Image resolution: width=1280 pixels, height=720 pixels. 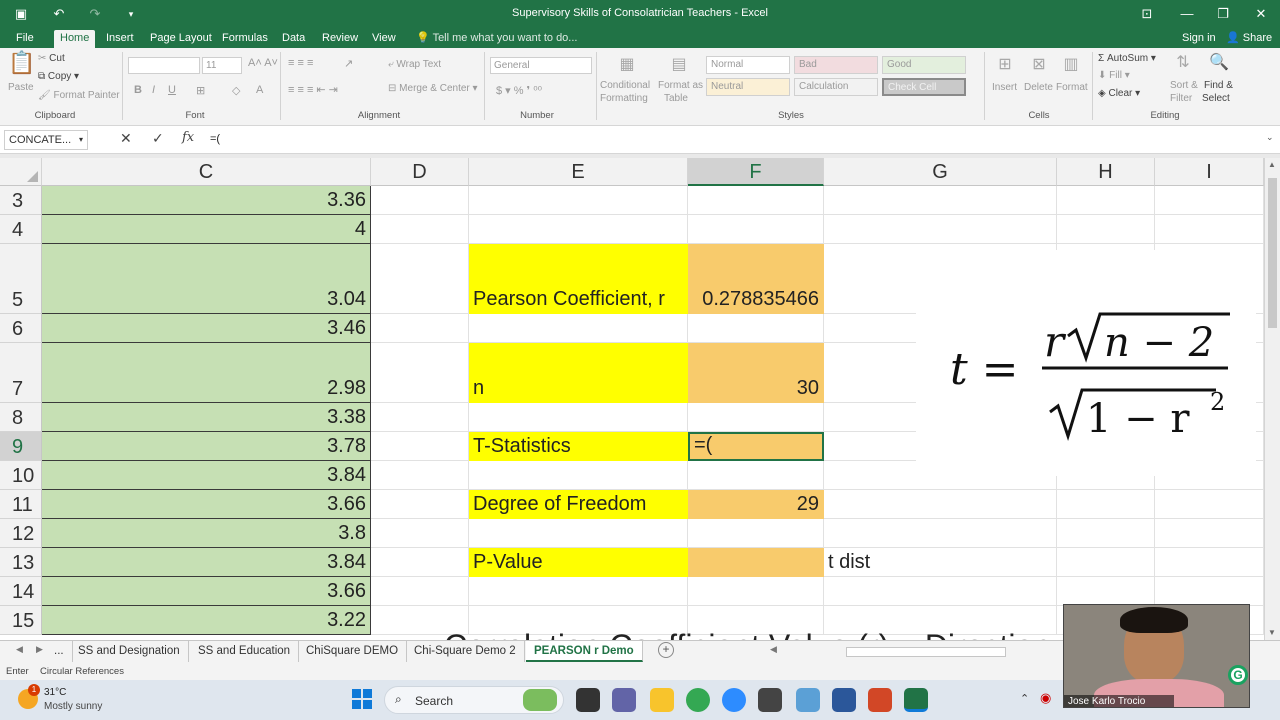 I want to click on status-circular-references: Circular References, so click(x=82, y=671).